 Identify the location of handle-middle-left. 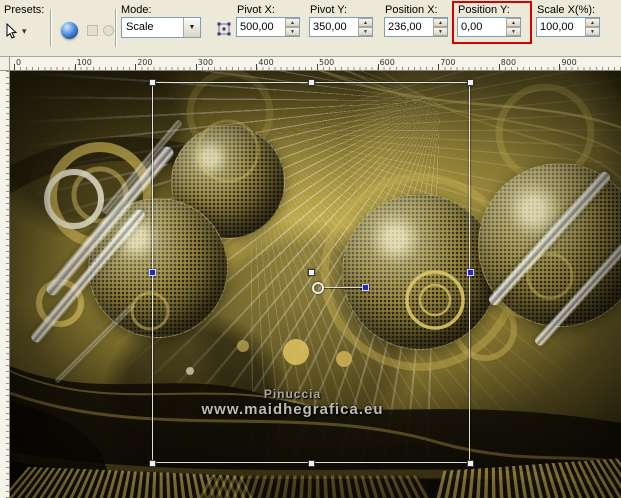
(152, 272).